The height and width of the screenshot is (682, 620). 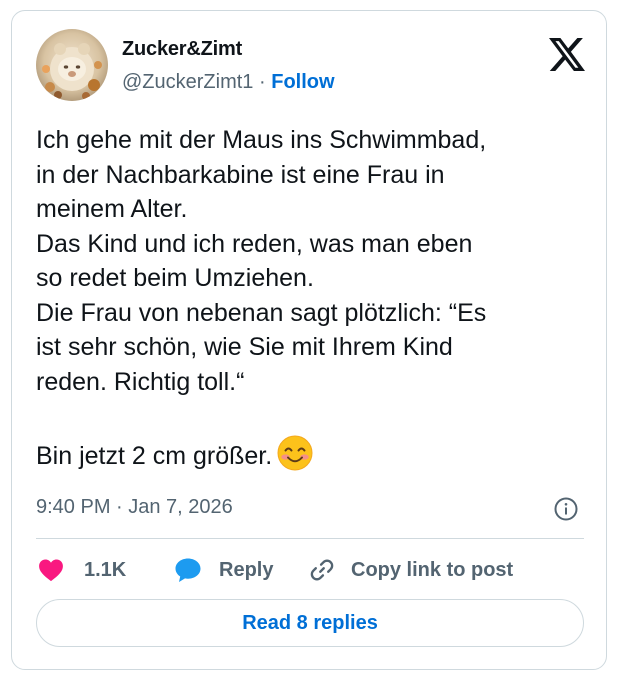 What do you see at coordinates (240, 174) in the screenshot?
I see `tweet-line: in der Nachbarkabine ist eine Frau in` at bounding box center [240, 174].